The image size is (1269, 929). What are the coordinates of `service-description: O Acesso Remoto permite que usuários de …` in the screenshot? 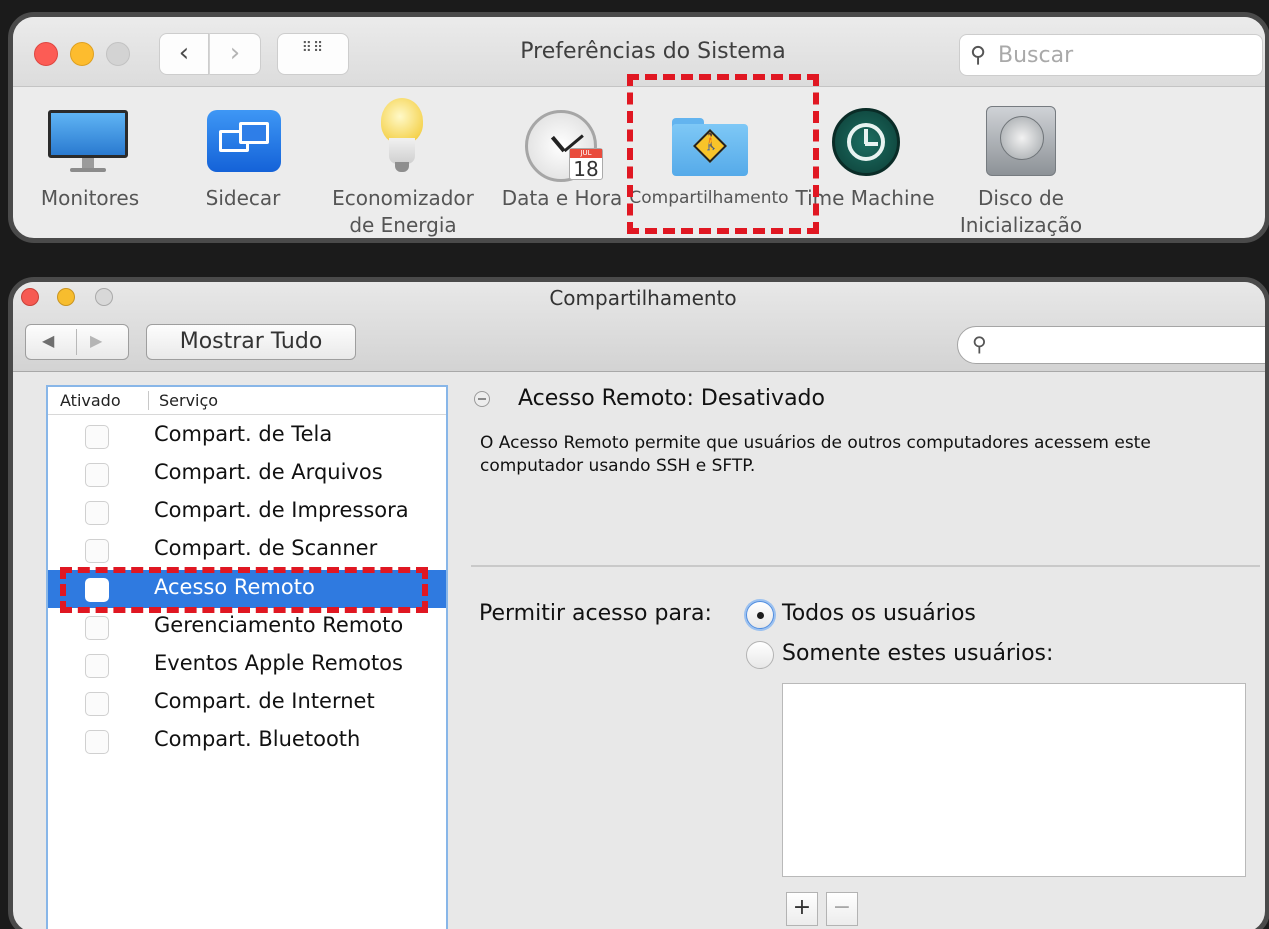 It's located at (815, 454).